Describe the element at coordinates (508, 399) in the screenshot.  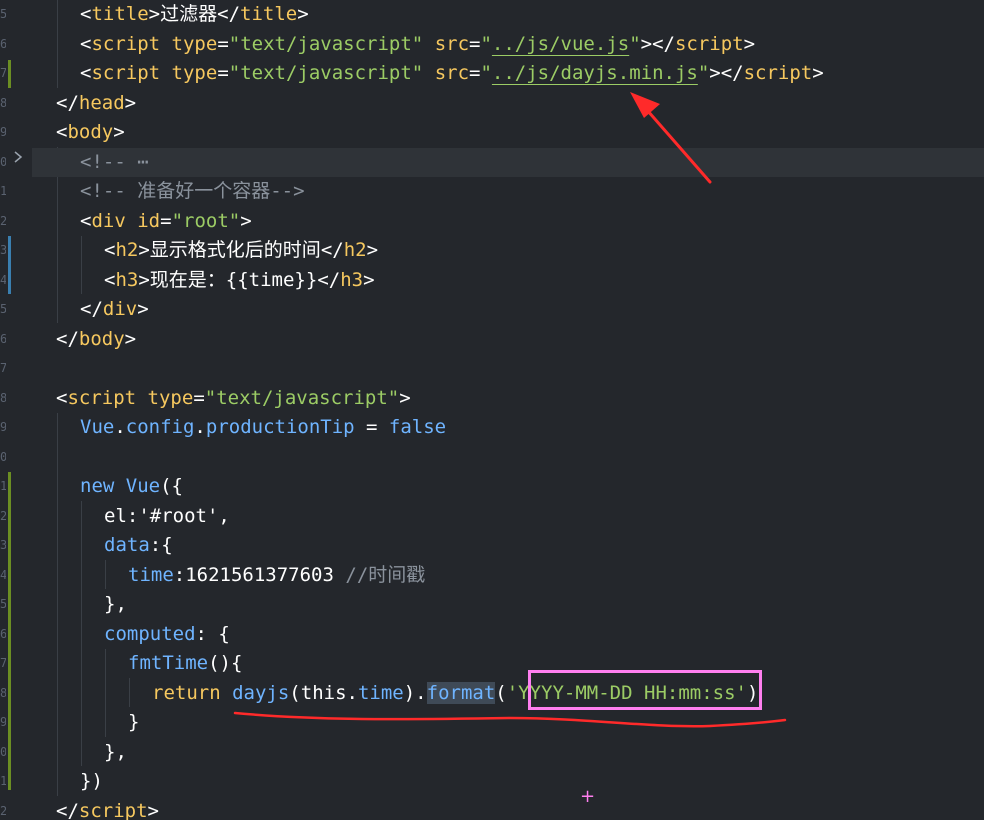
I see `code-line-14: <script type="text/javascript">` at that location.